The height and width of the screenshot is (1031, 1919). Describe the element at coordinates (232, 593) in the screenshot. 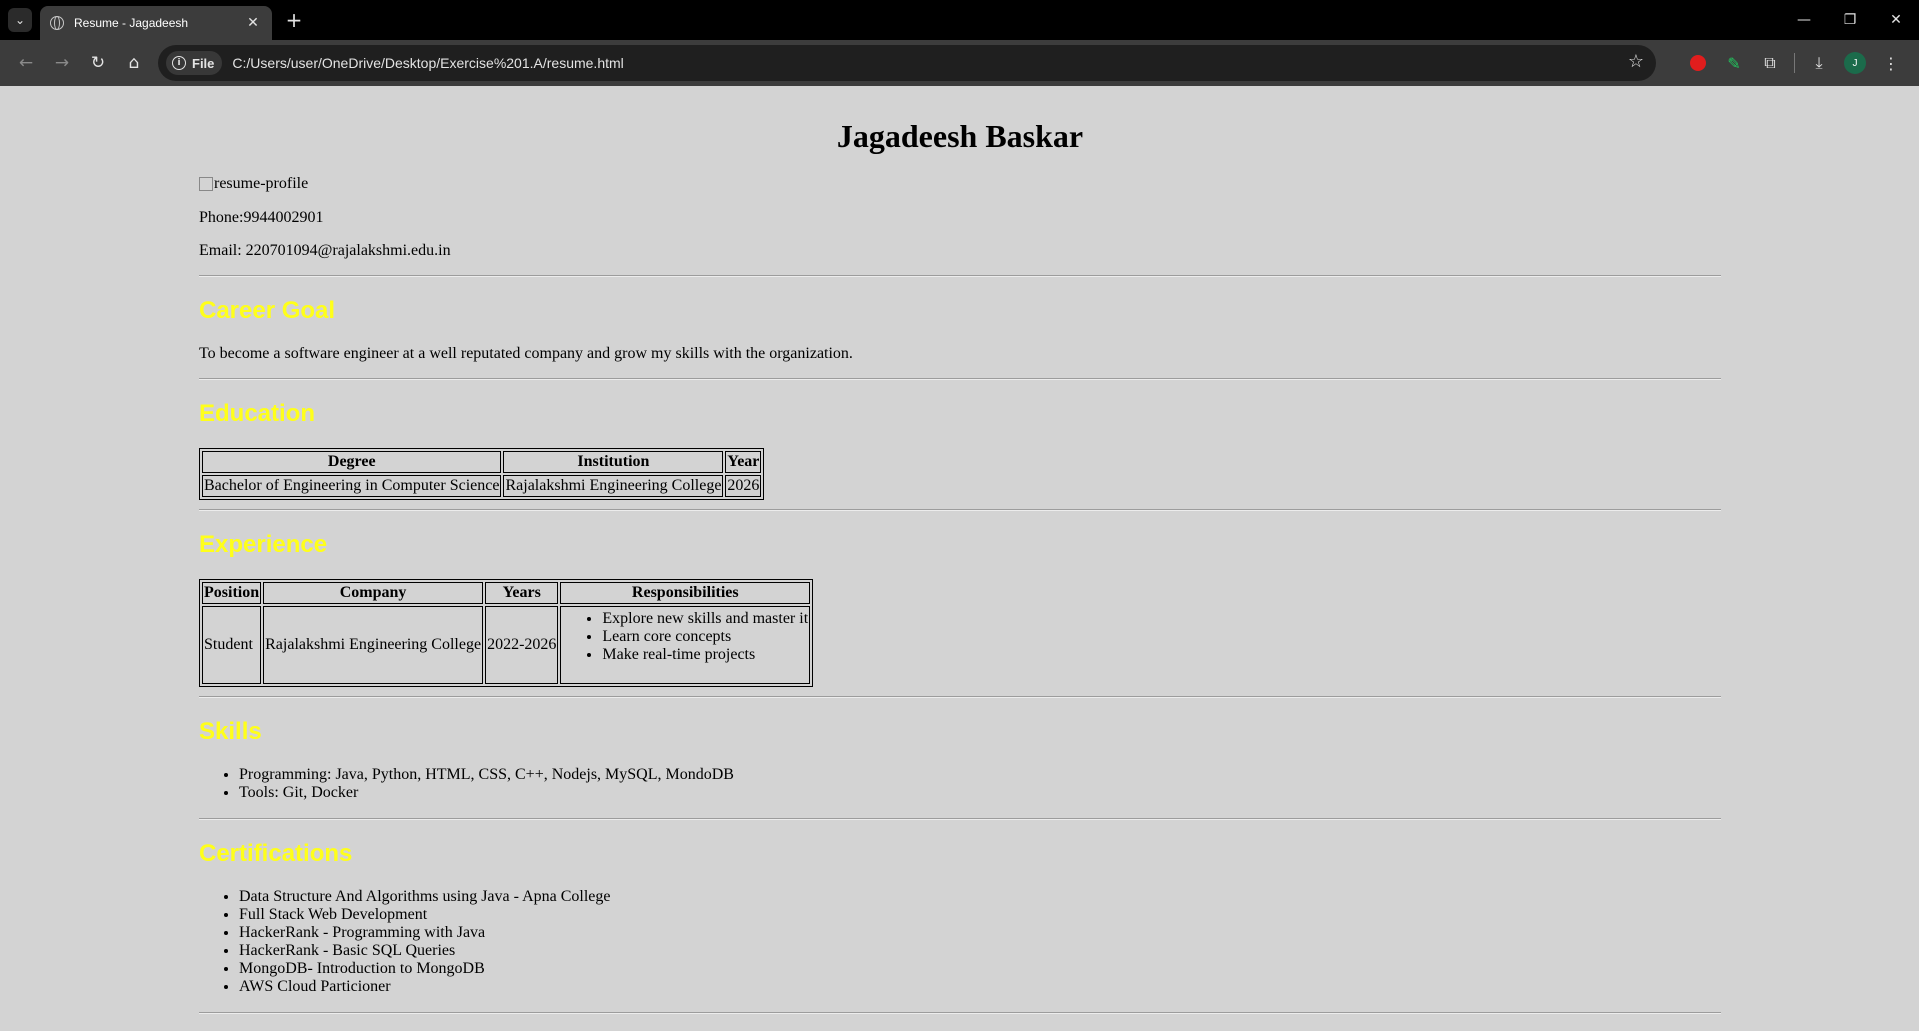

I see `column-header: Position` at that location.